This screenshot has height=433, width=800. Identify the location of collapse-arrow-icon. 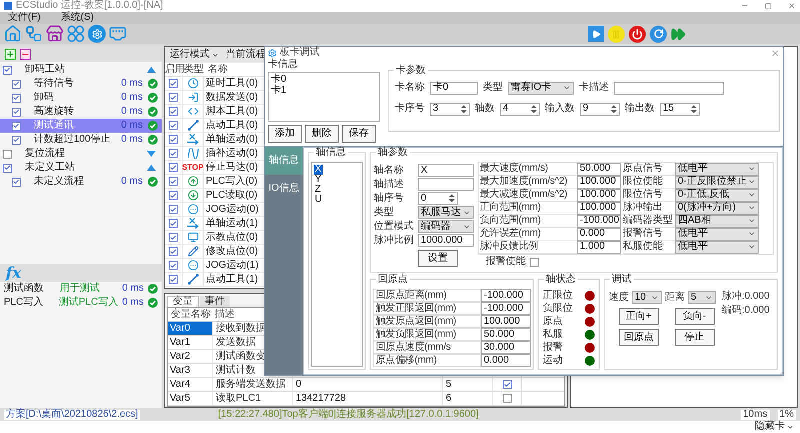
(151, 70).